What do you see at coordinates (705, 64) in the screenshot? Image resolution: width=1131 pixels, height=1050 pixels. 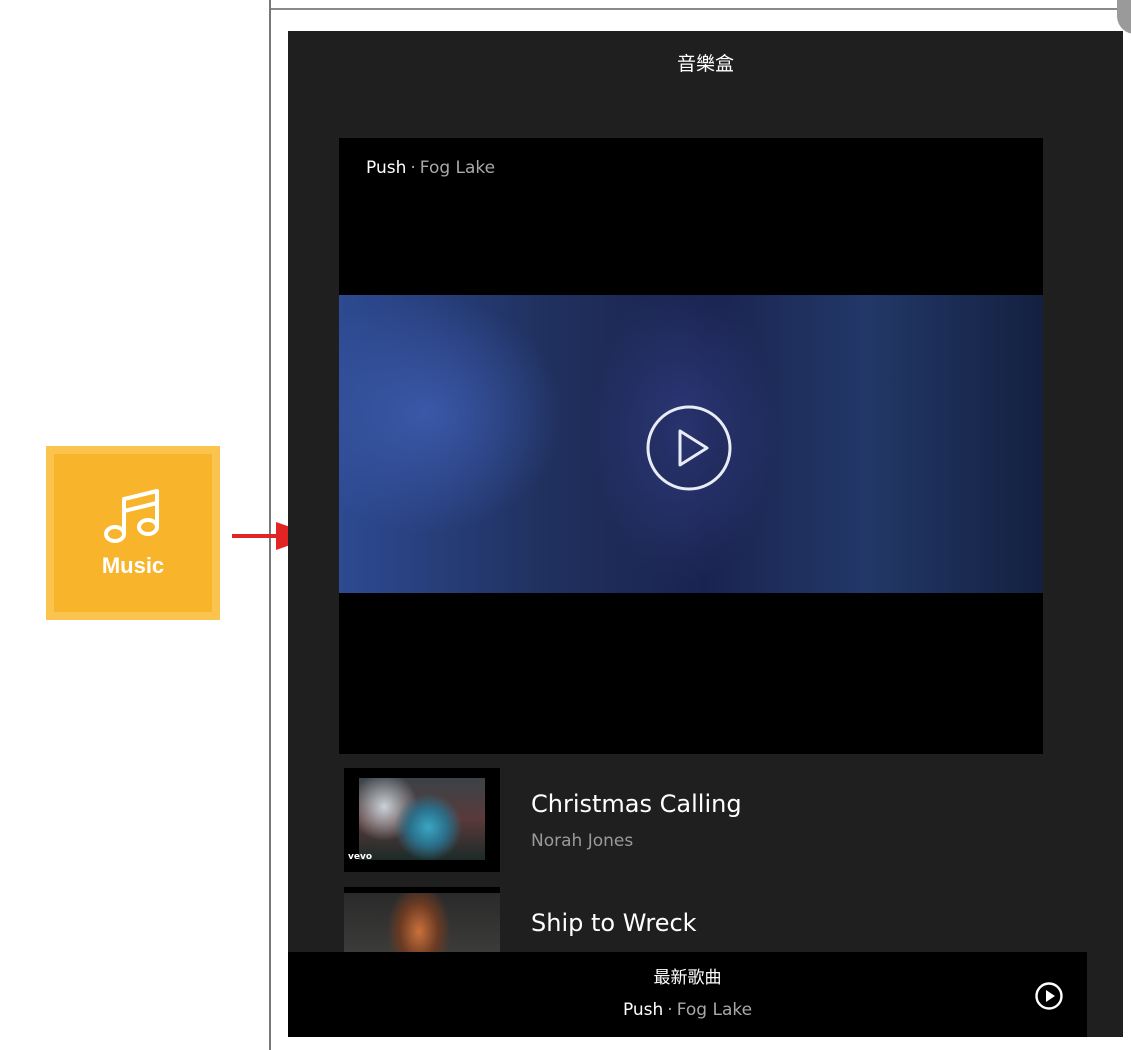 I see `app-title: 音樂盒` at bounding box center [705, 64].